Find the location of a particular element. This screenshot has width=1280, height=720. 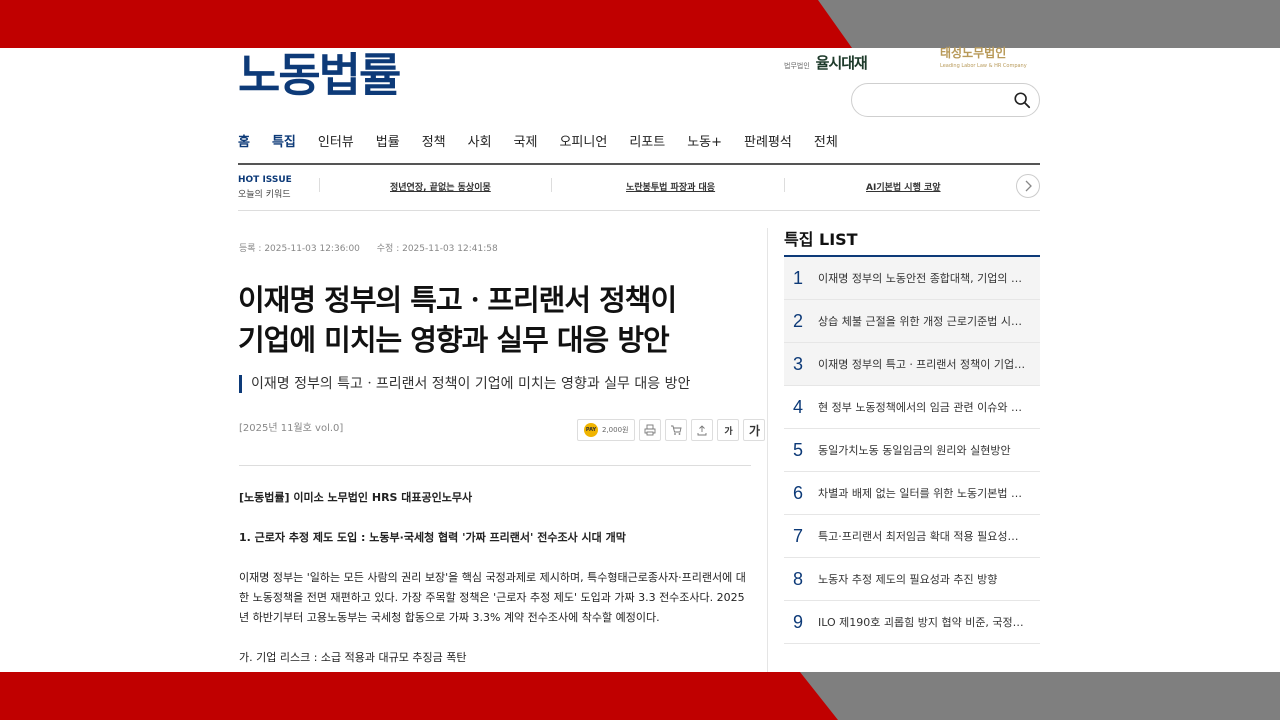

keyword-next-button is located at coordinates (1028, 186).